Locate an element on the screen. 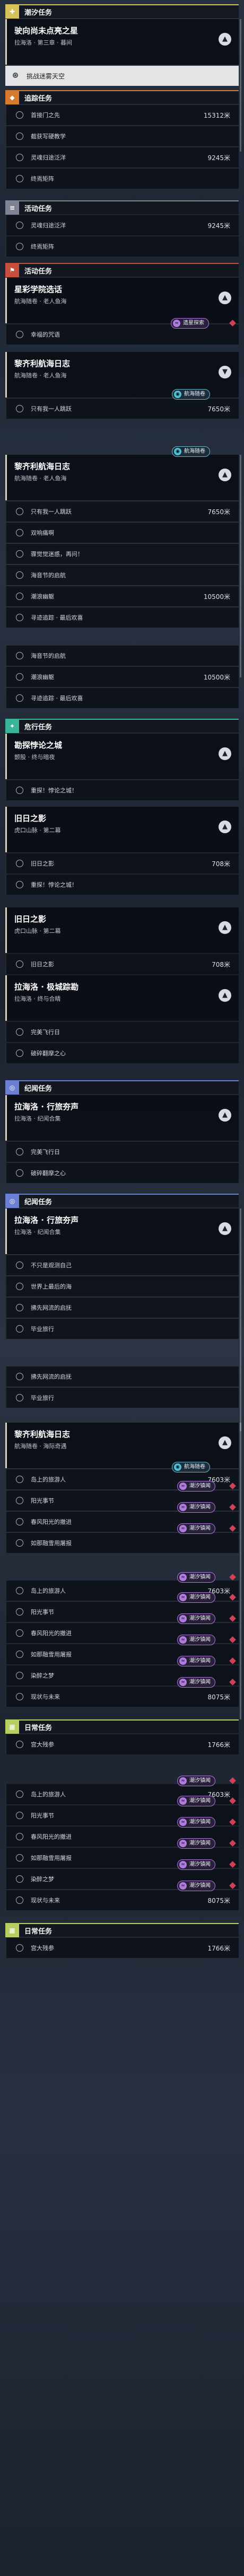 The width and height of the screenshot is (244, 2576). objective-label: 现状与未来 is located at coordinates (46, 1900).